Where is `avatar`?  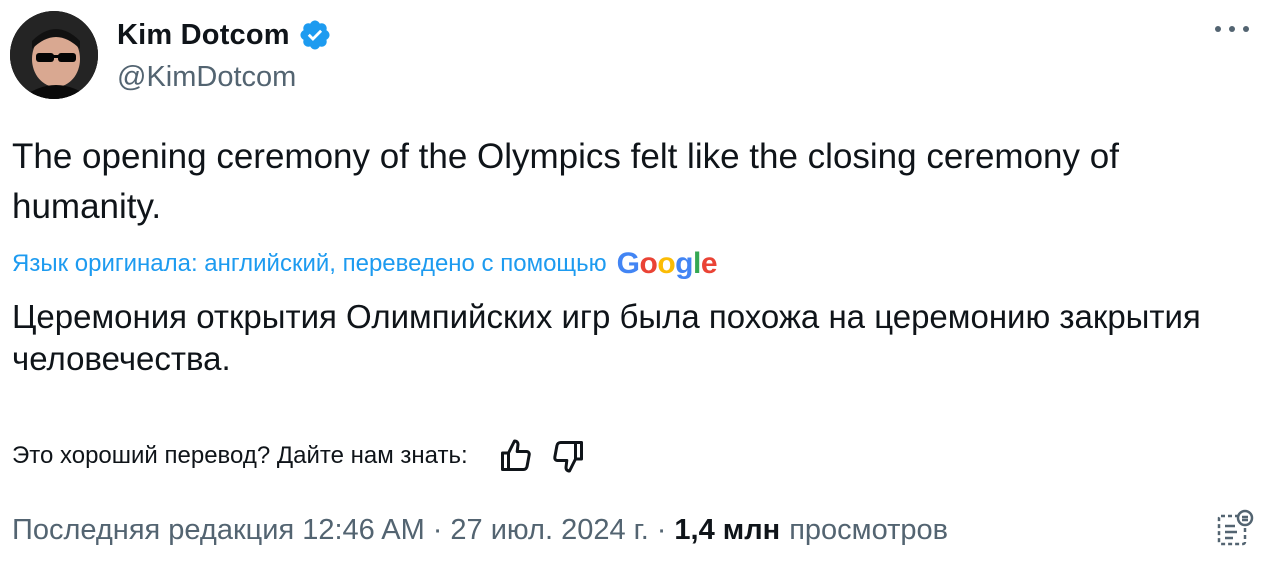
avatar is located at coordinates (54, 55).